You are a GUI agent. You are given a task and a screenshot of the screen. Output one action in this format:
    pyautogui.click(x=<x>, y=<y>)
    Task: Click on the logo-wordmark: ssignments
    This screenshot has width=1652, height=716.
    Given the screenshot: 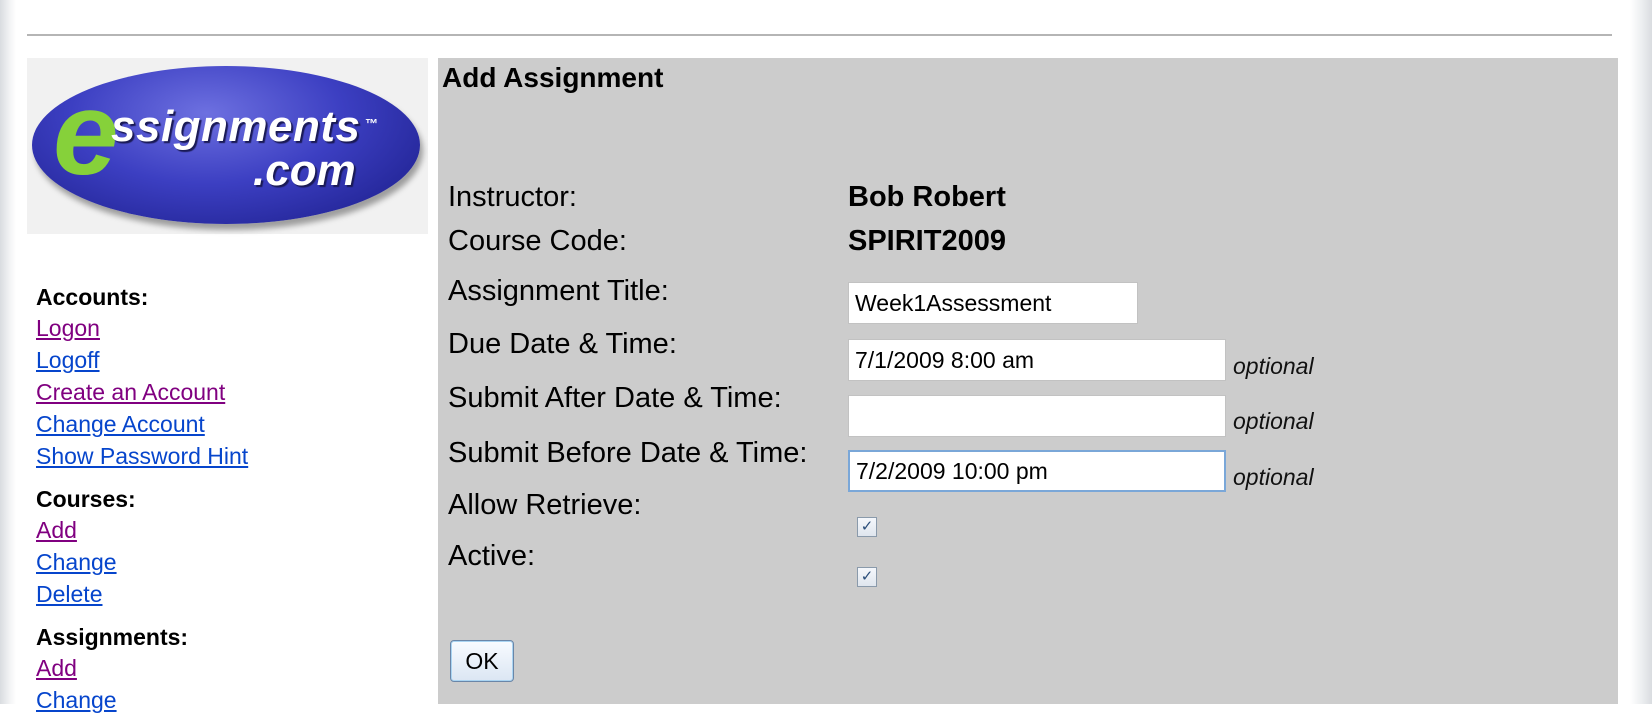 What is the action you would take?
    pyautogui.click(x=236, y=126)
    